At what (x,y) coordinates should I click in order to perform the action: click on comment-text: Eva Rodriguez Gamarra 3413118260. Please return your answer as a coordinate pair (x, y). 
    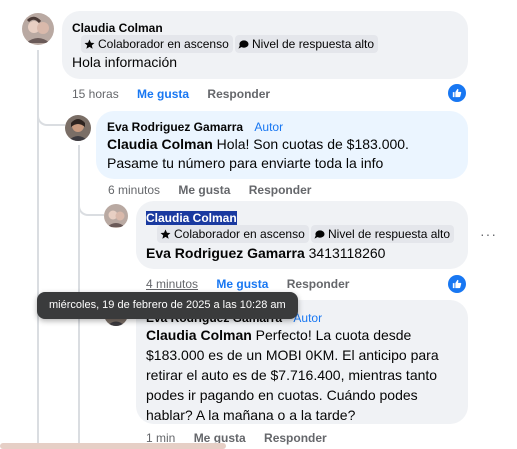
    Looking at the image, I should click on (303, 253).